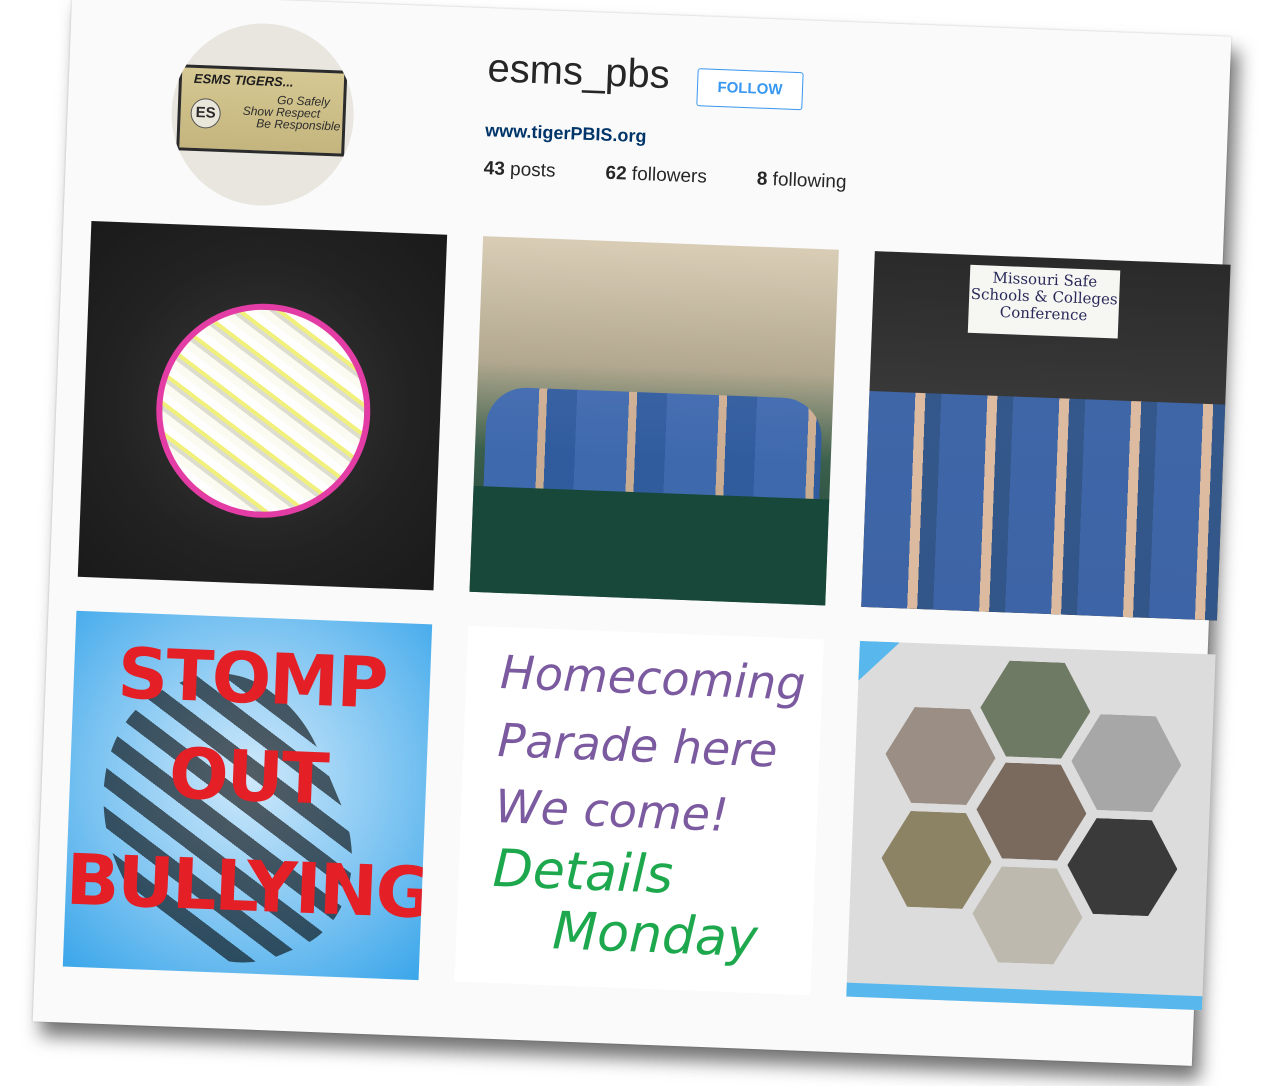 This screenshot has height=1086, width=1261. What do you see at coordinates (206, 113) in the screenshot?
I see `school-logo-icon: ES` at bounding box center [206, 113].